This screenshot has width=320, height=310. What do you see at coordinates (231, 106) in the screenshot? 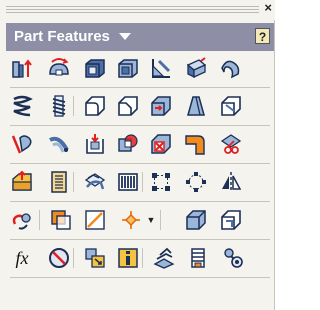
I see `split-icon` at bounding box center [231, 106].